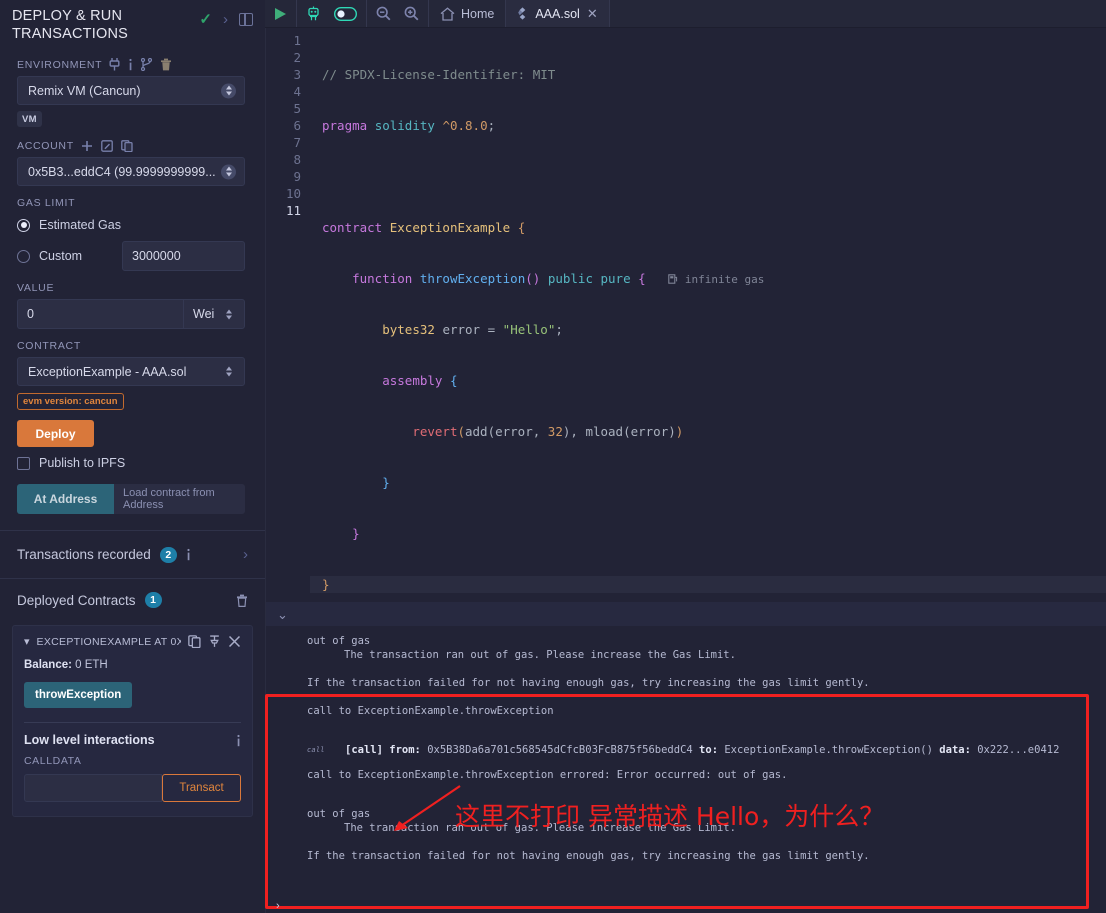 This screenshot has width=1106, height=913. What do you see at coordinates (293, 210) in the screenshot?
I see `line-number-current: 11` at bounding box center [293, 210].